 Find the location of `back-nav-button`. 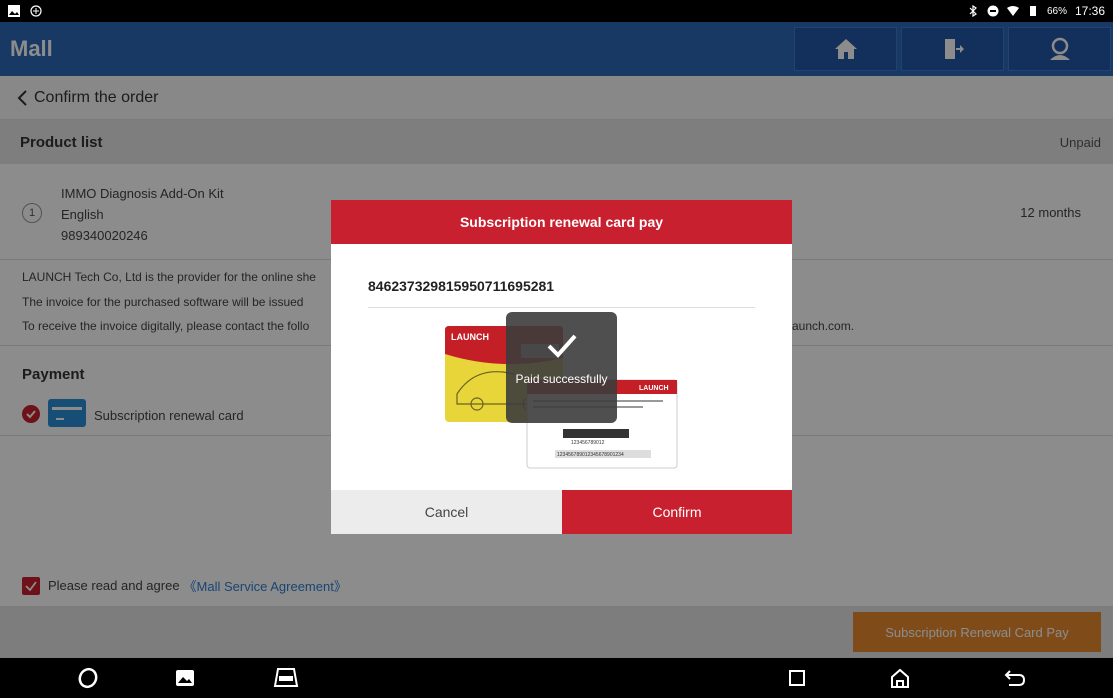

back-nav-button is located at coordinates (1015, 678).